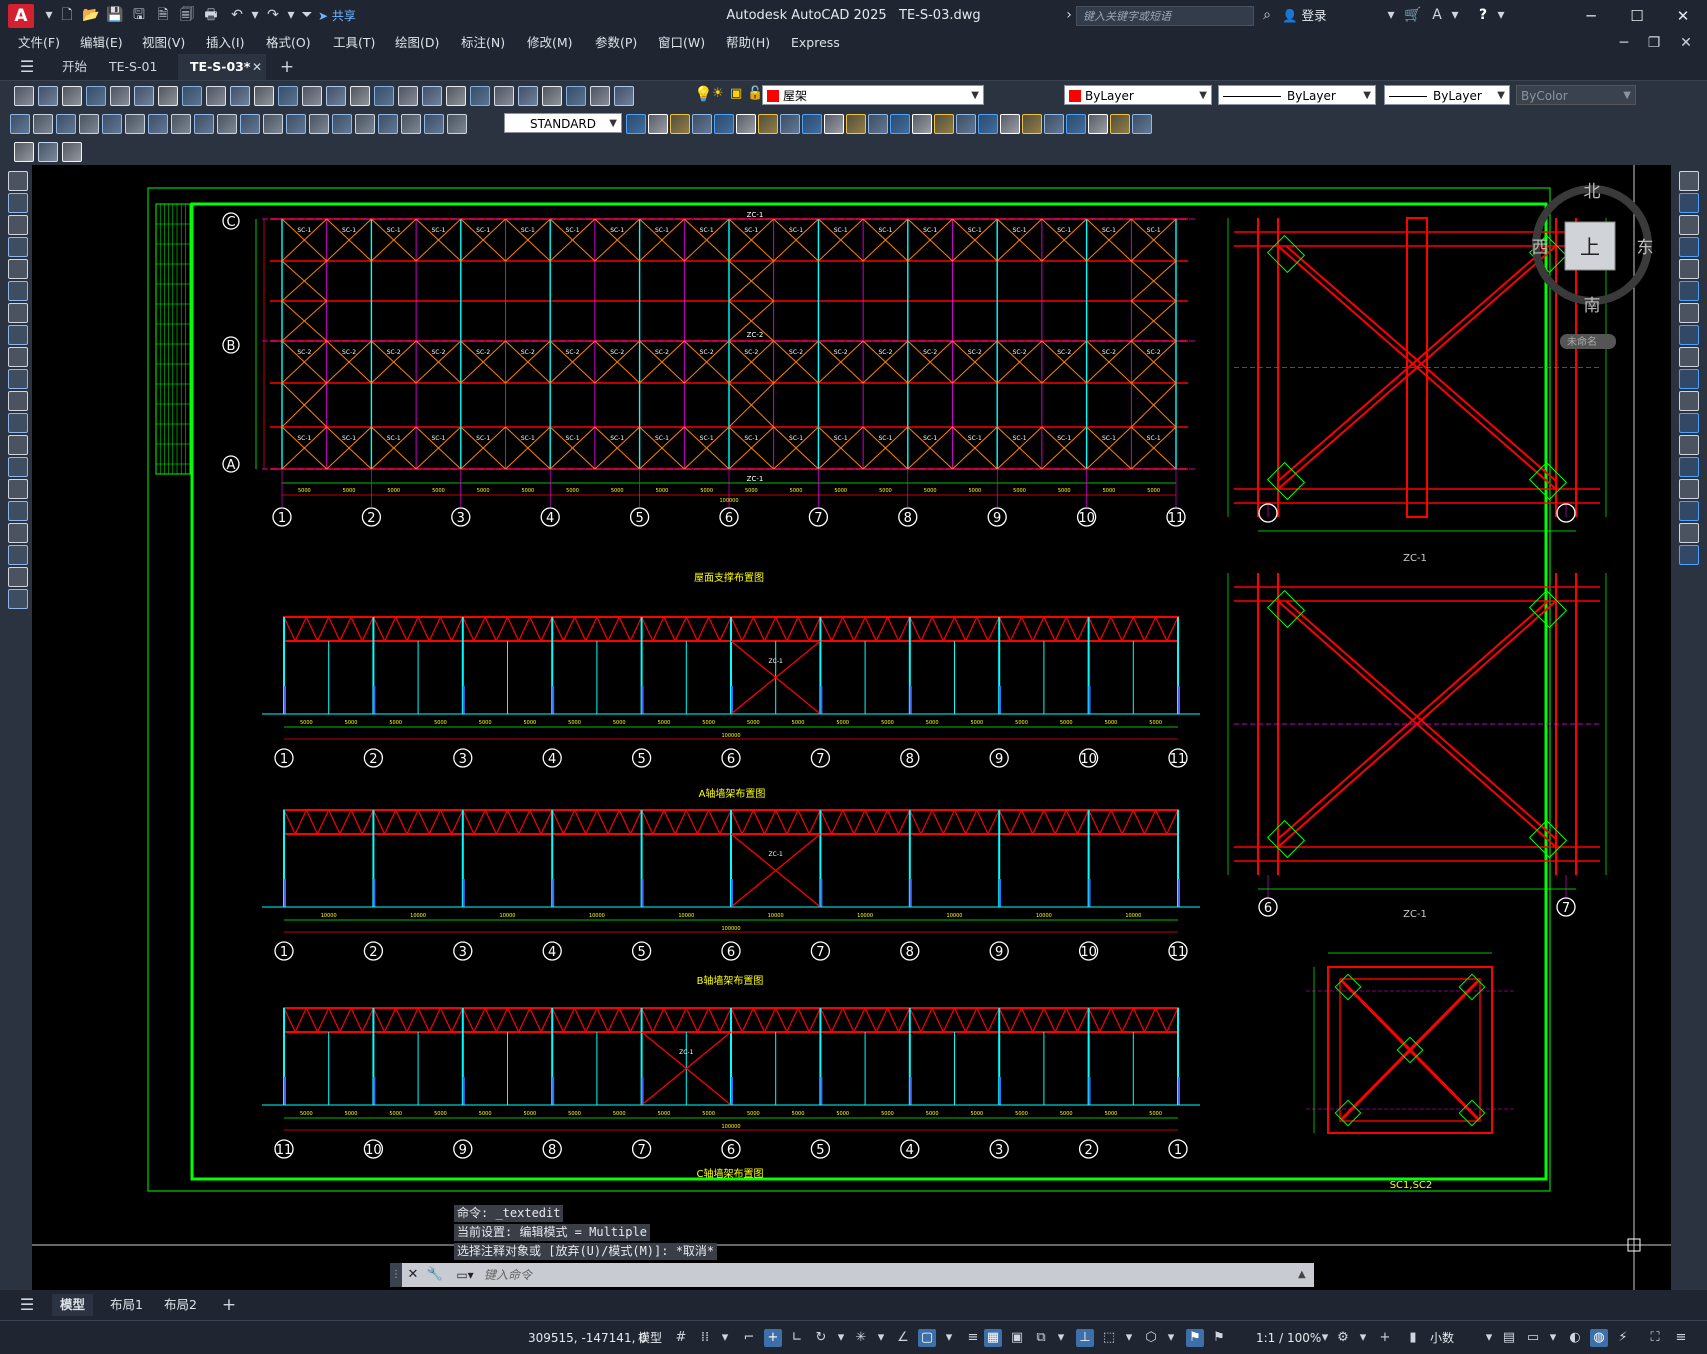 This screenshot has height=1354, width=1707. Describe the element at coordinates (72, 96) in the screenshot. I see `save-icon` at that location.